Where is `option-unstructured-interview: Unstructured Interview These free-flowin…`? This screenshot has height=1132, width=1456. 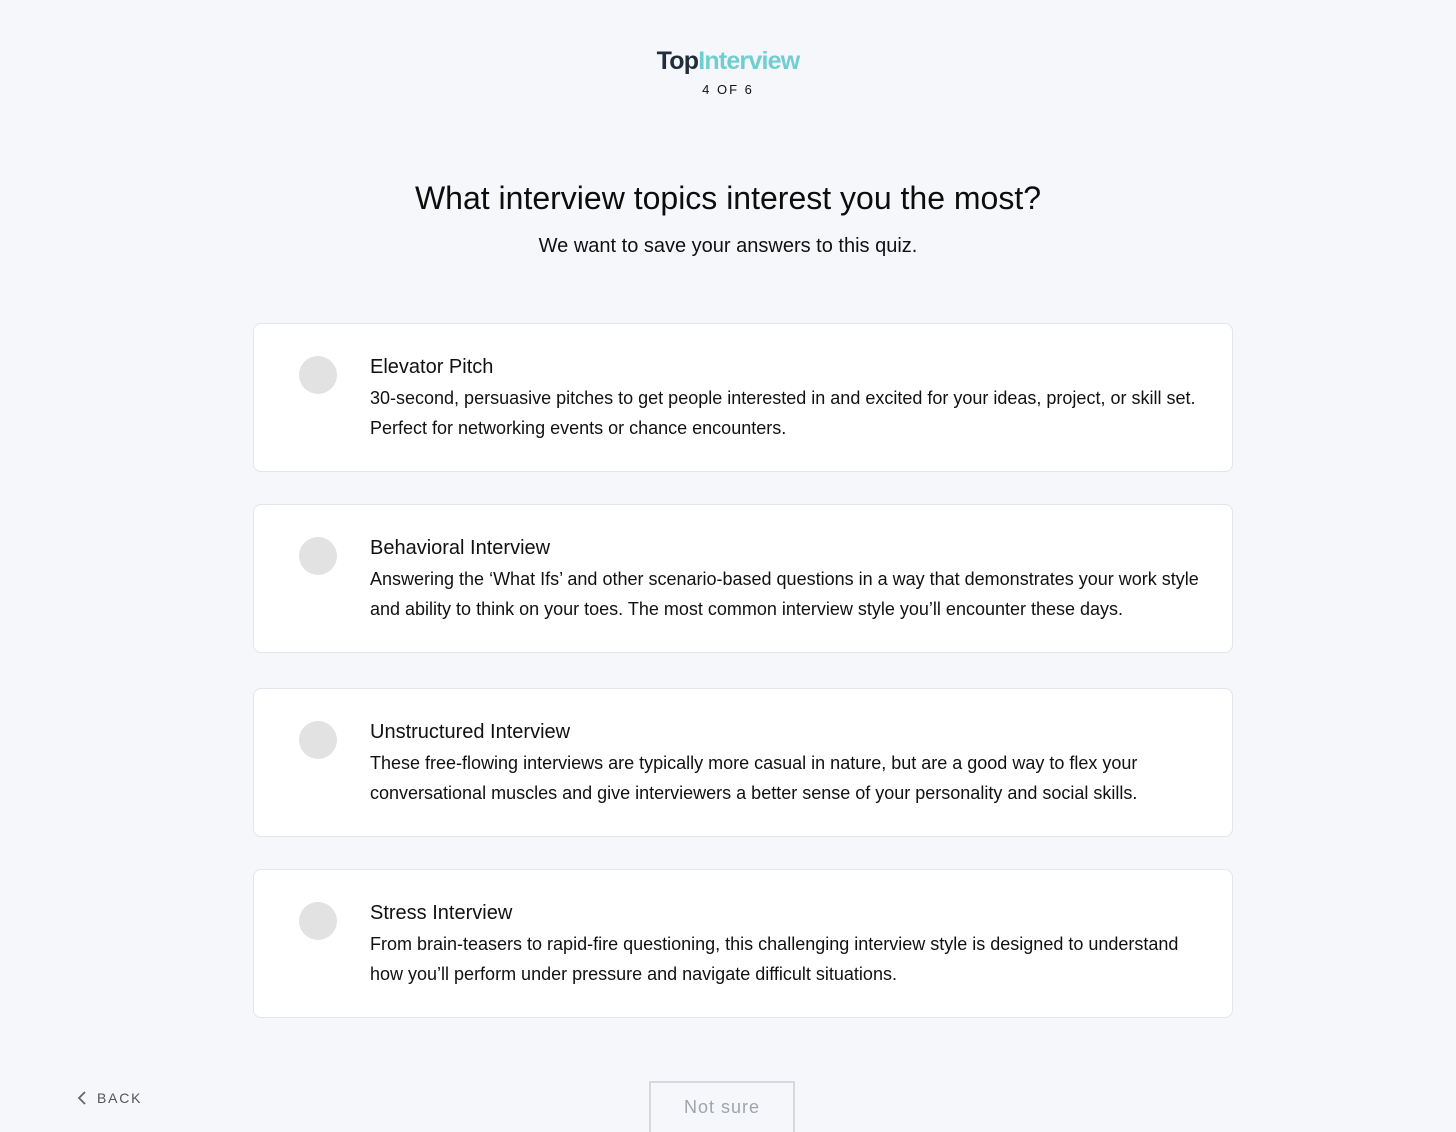 option-unstructured-interview: Unstructured Interview These free-flowin… is located at coordinates (743, 762).